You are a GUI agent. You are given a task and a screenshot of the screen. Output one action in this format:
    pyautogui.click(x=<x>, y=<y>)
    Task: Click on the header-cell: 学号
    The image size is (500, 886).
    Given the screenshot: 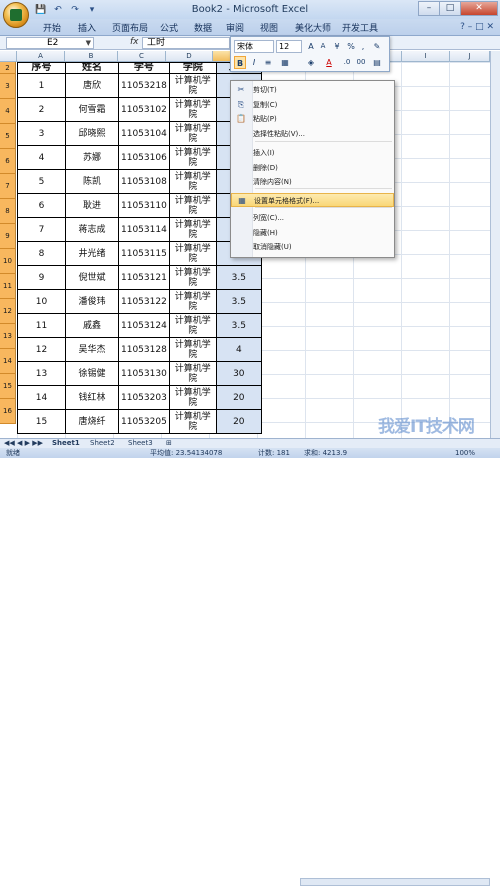 What is the action you would take?
    pyautogui.click(x=144, y=68)
    